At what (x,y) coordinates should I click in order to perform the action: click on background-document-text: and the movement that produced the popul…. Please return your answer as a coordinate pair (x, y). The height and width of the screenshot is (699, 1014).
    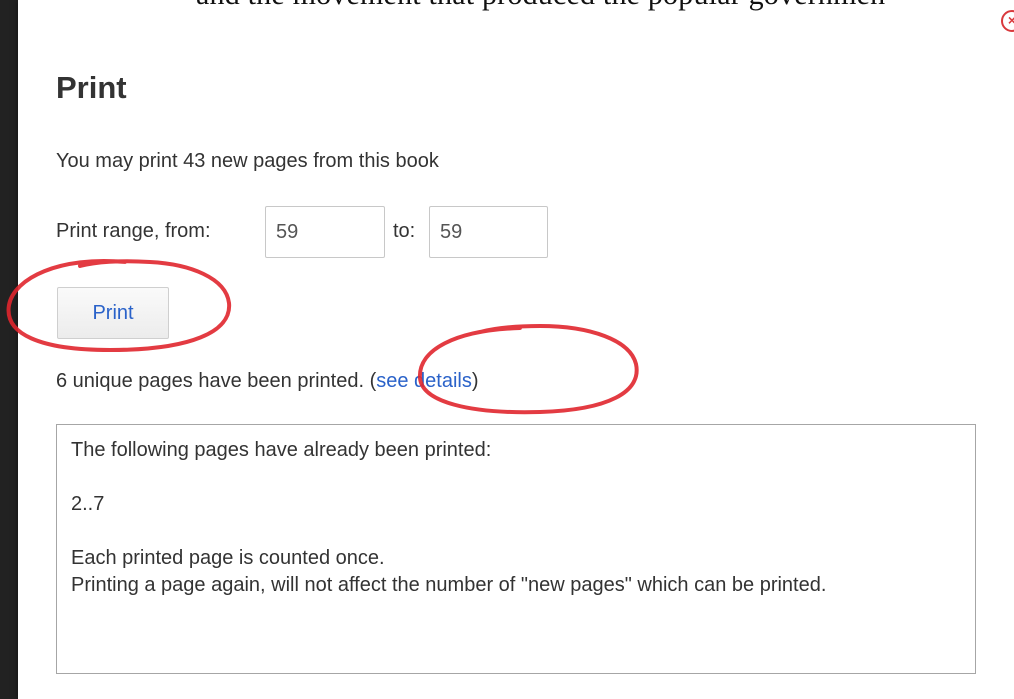
    Looking at the image, I should click on (540, 6).